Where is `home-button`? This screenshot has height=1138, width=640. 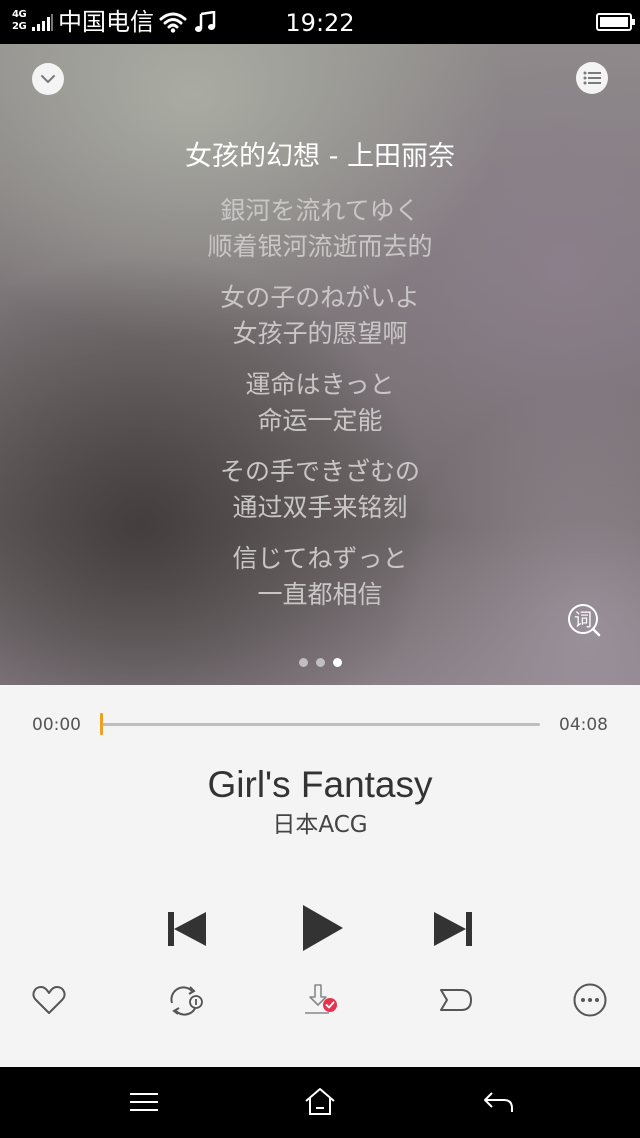 home-button is located at coordinates (320, 1102).